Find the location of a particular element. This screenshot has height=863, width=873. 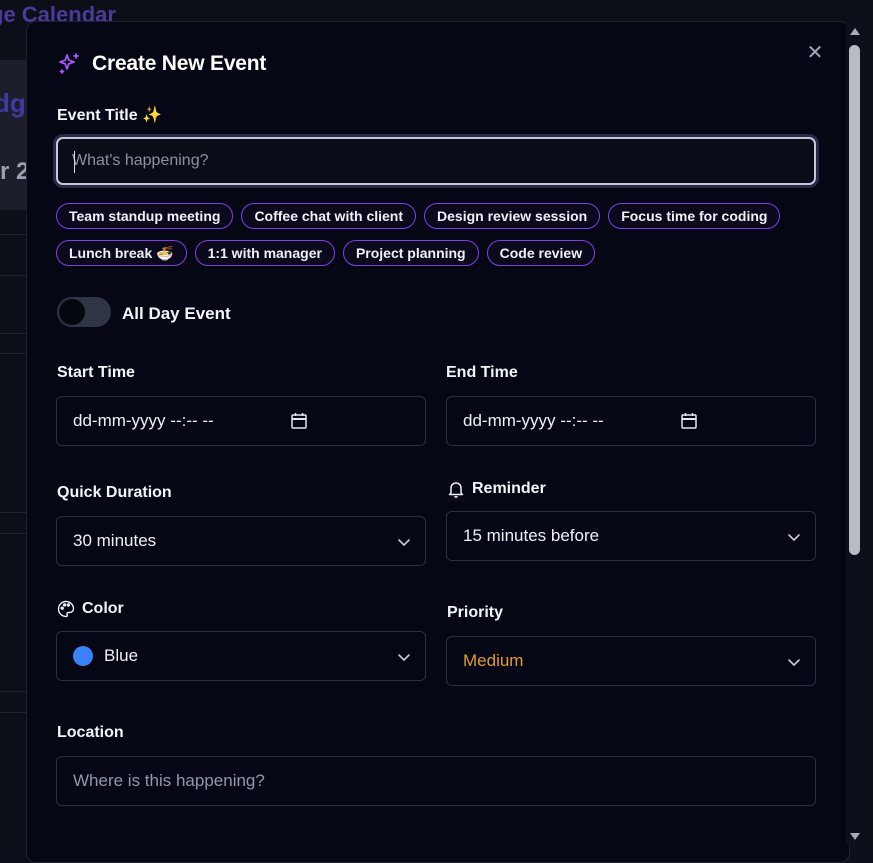

color-label: Color is located at coordinates (90, 609).